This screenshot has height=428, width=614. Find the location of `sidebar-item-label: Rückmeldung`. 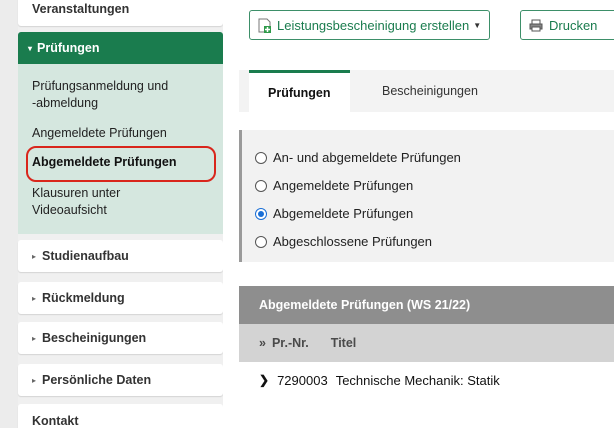

sidebar-item-label: Rückmeldung is located at coordinates (83, 298).